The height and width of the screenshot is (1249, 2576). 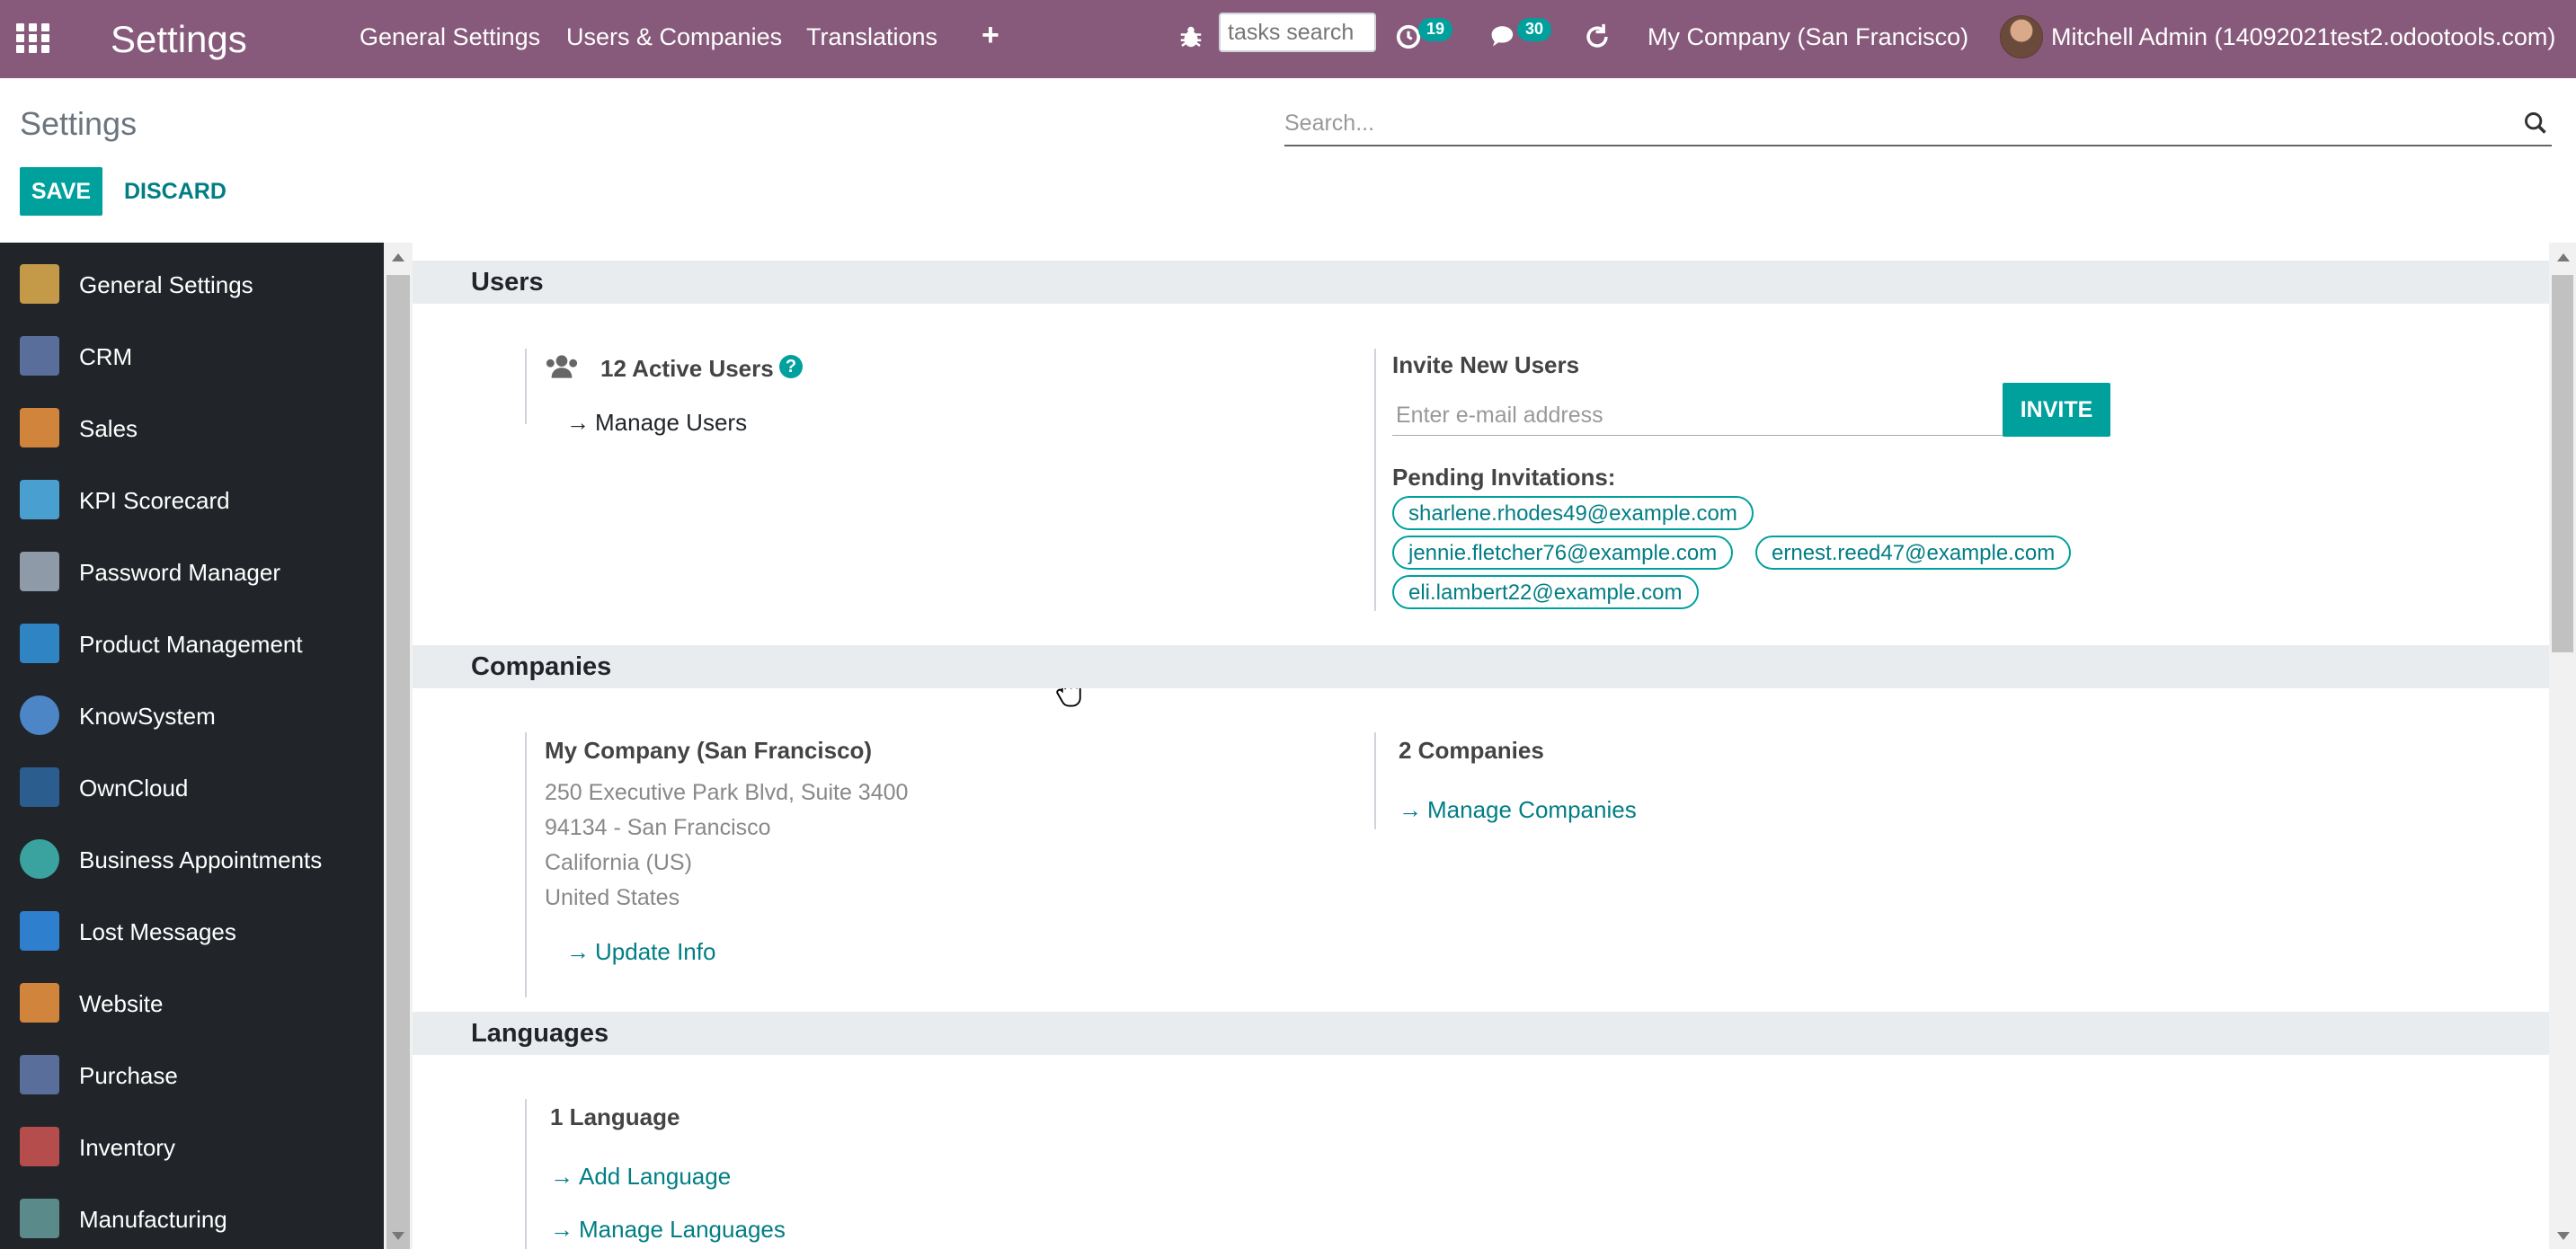 I want to click on arrow-right-icon: →, so click(x=1410, y=809).